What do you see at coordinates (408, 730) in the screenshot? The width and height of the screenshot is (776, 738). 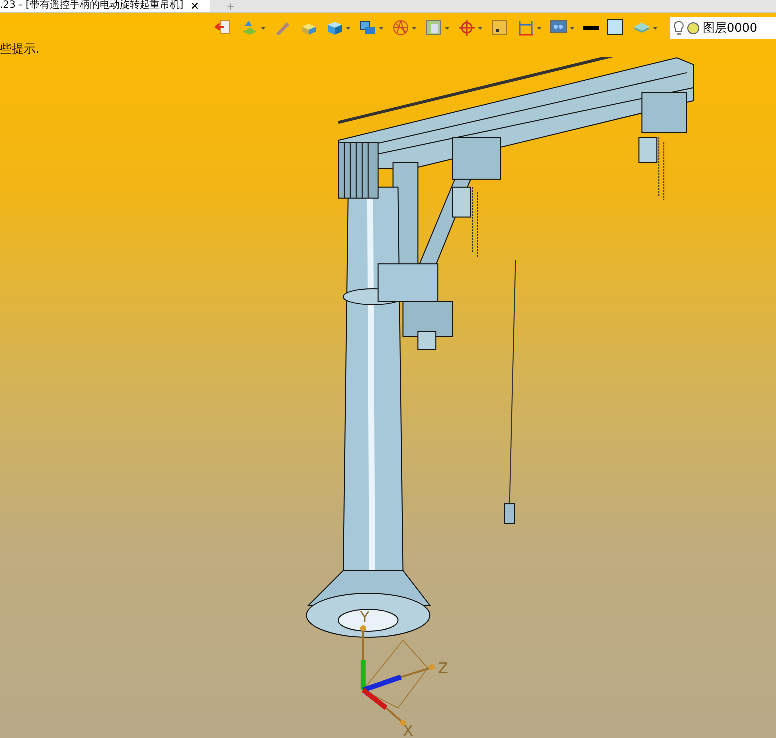 I see `axis-label: X` at bounding box center [408, 730].